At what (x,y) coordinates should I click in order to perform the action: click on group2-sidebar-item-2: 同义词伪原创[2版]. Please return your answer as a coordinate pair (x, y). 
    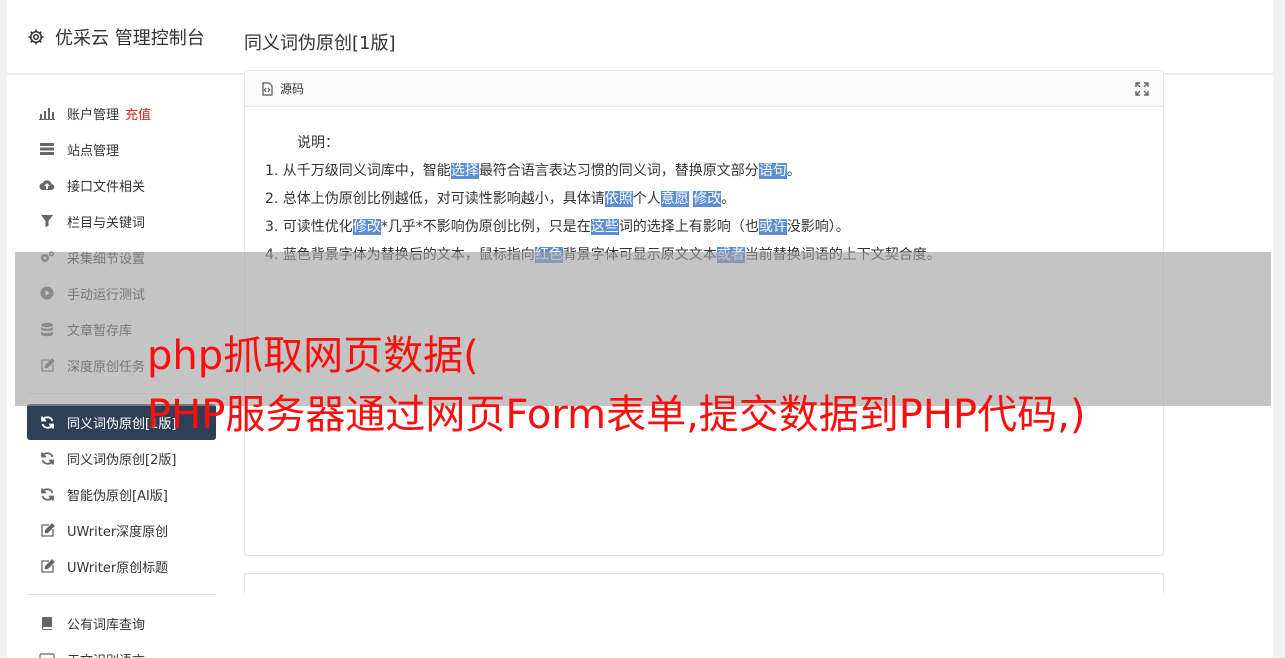
    Looking at the image, I should click on (121, 458).